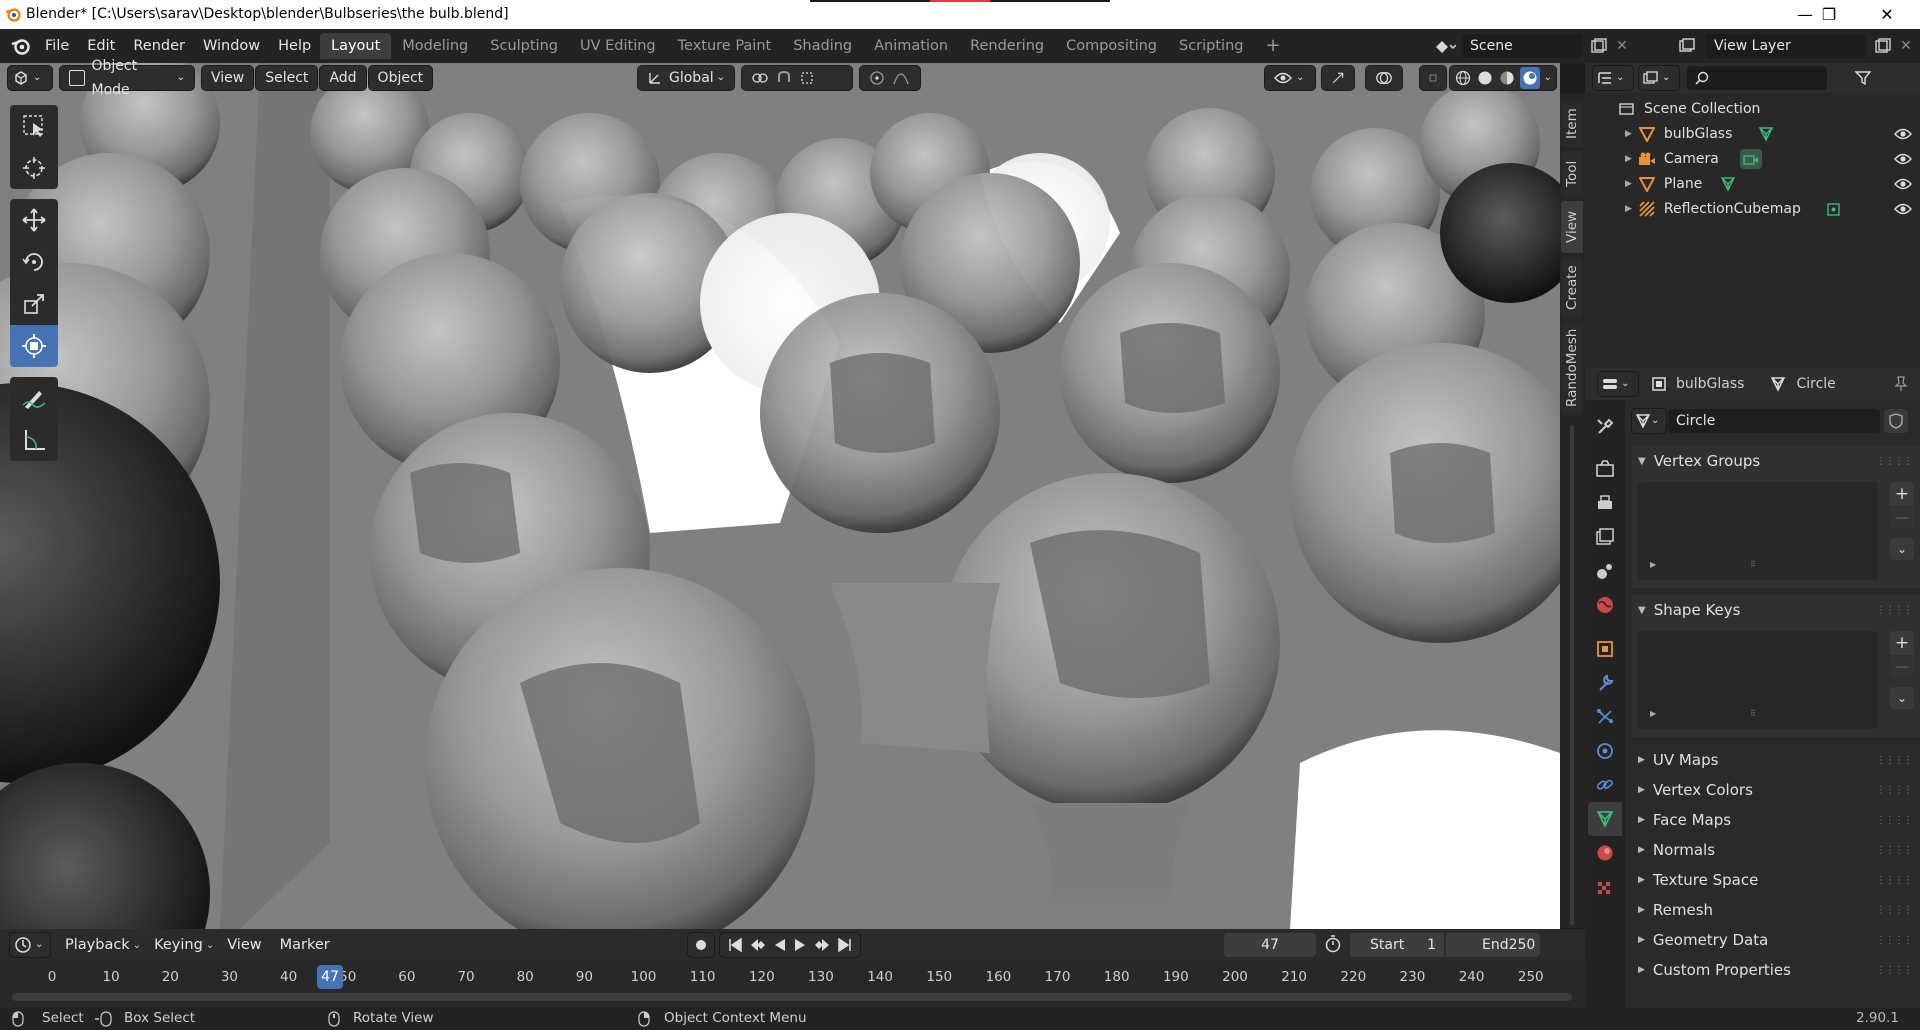  I want to click on panel-header-texture-space: ▶ Texture Space ⋮⋮⋮⋮, so click(1776, 880).